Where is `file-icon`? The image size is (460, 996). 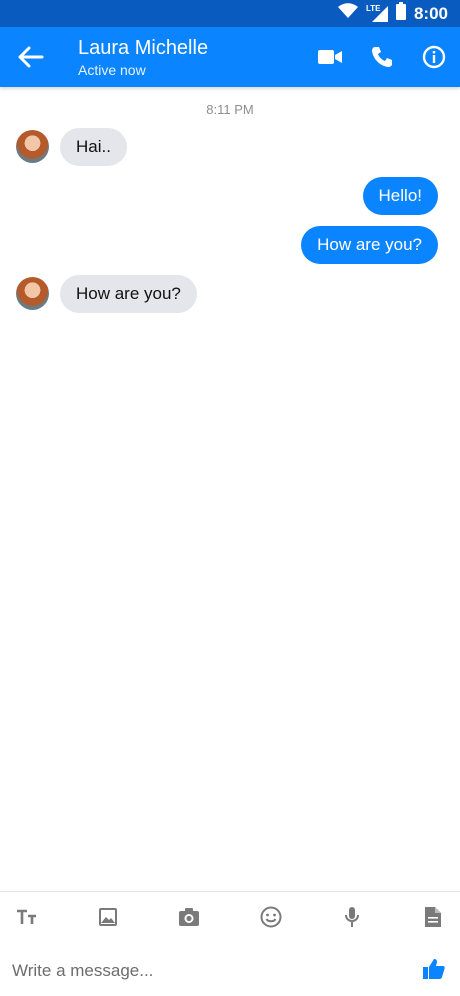 file-icon is located at coordinates (433, 917).